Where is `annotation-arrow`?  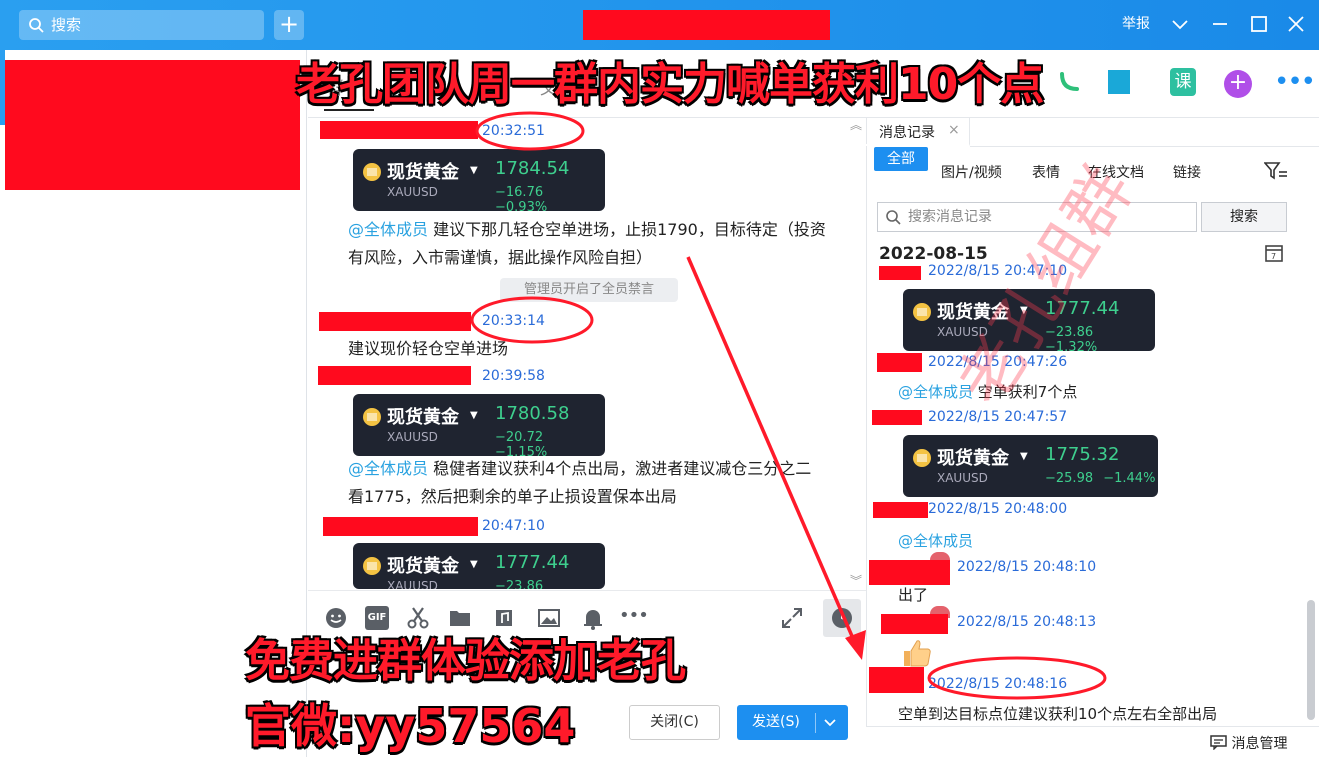 annotation-arrow is located at coordinates (773, 453).